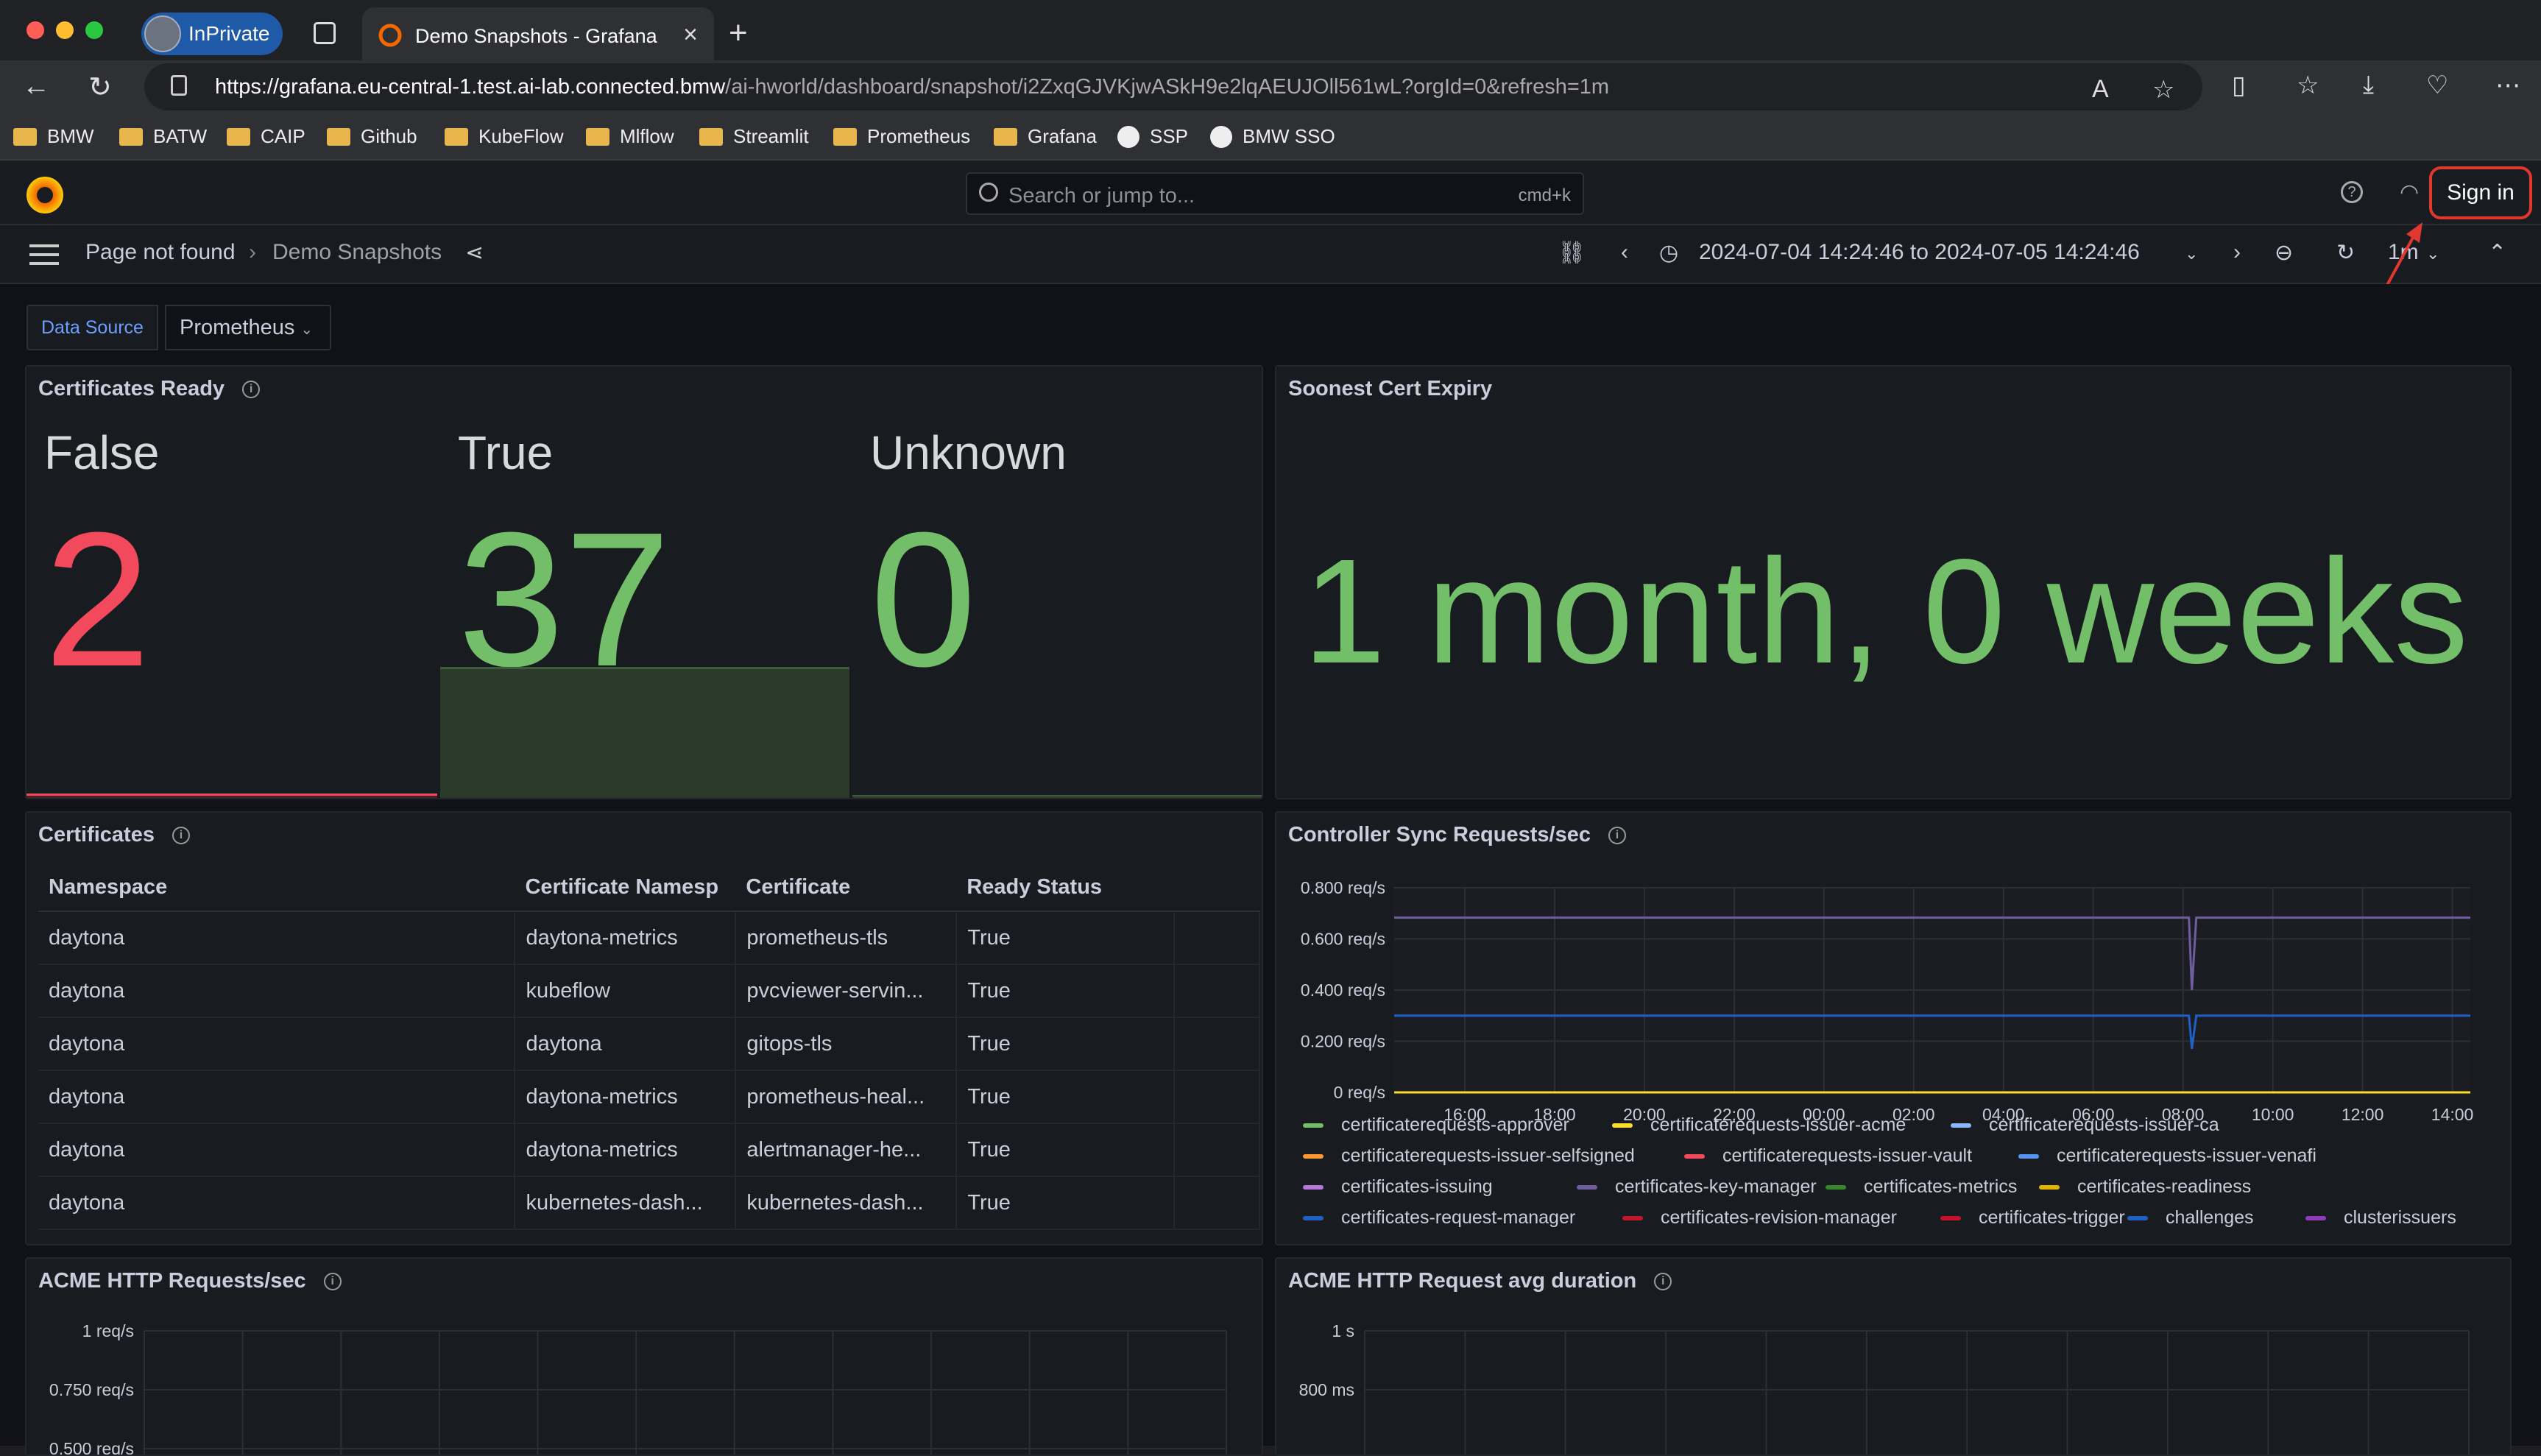  What do you see at coordinates (2192, 254) in the screenshot?
I see `time-range-dropdown-icon: ⌄` at bounding box center [2192, 254].